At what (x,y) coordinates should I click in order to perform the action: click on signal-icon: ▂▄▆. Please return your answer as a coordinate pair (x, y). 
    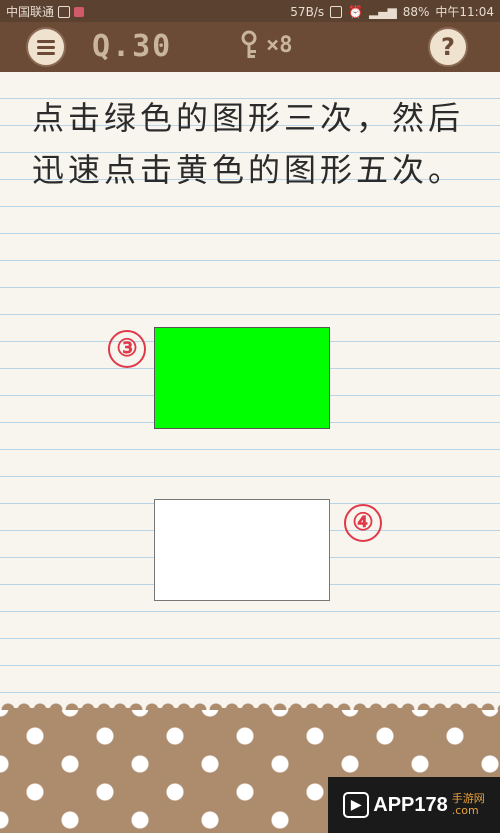
    Looking at the image, I should click on (383, 11).